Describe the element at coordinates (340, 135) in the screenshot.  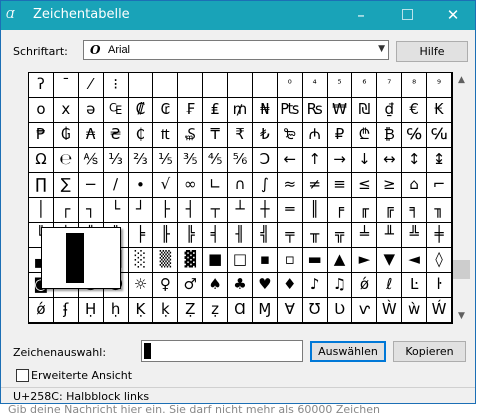
I see `character-cell: ₽` at that location.